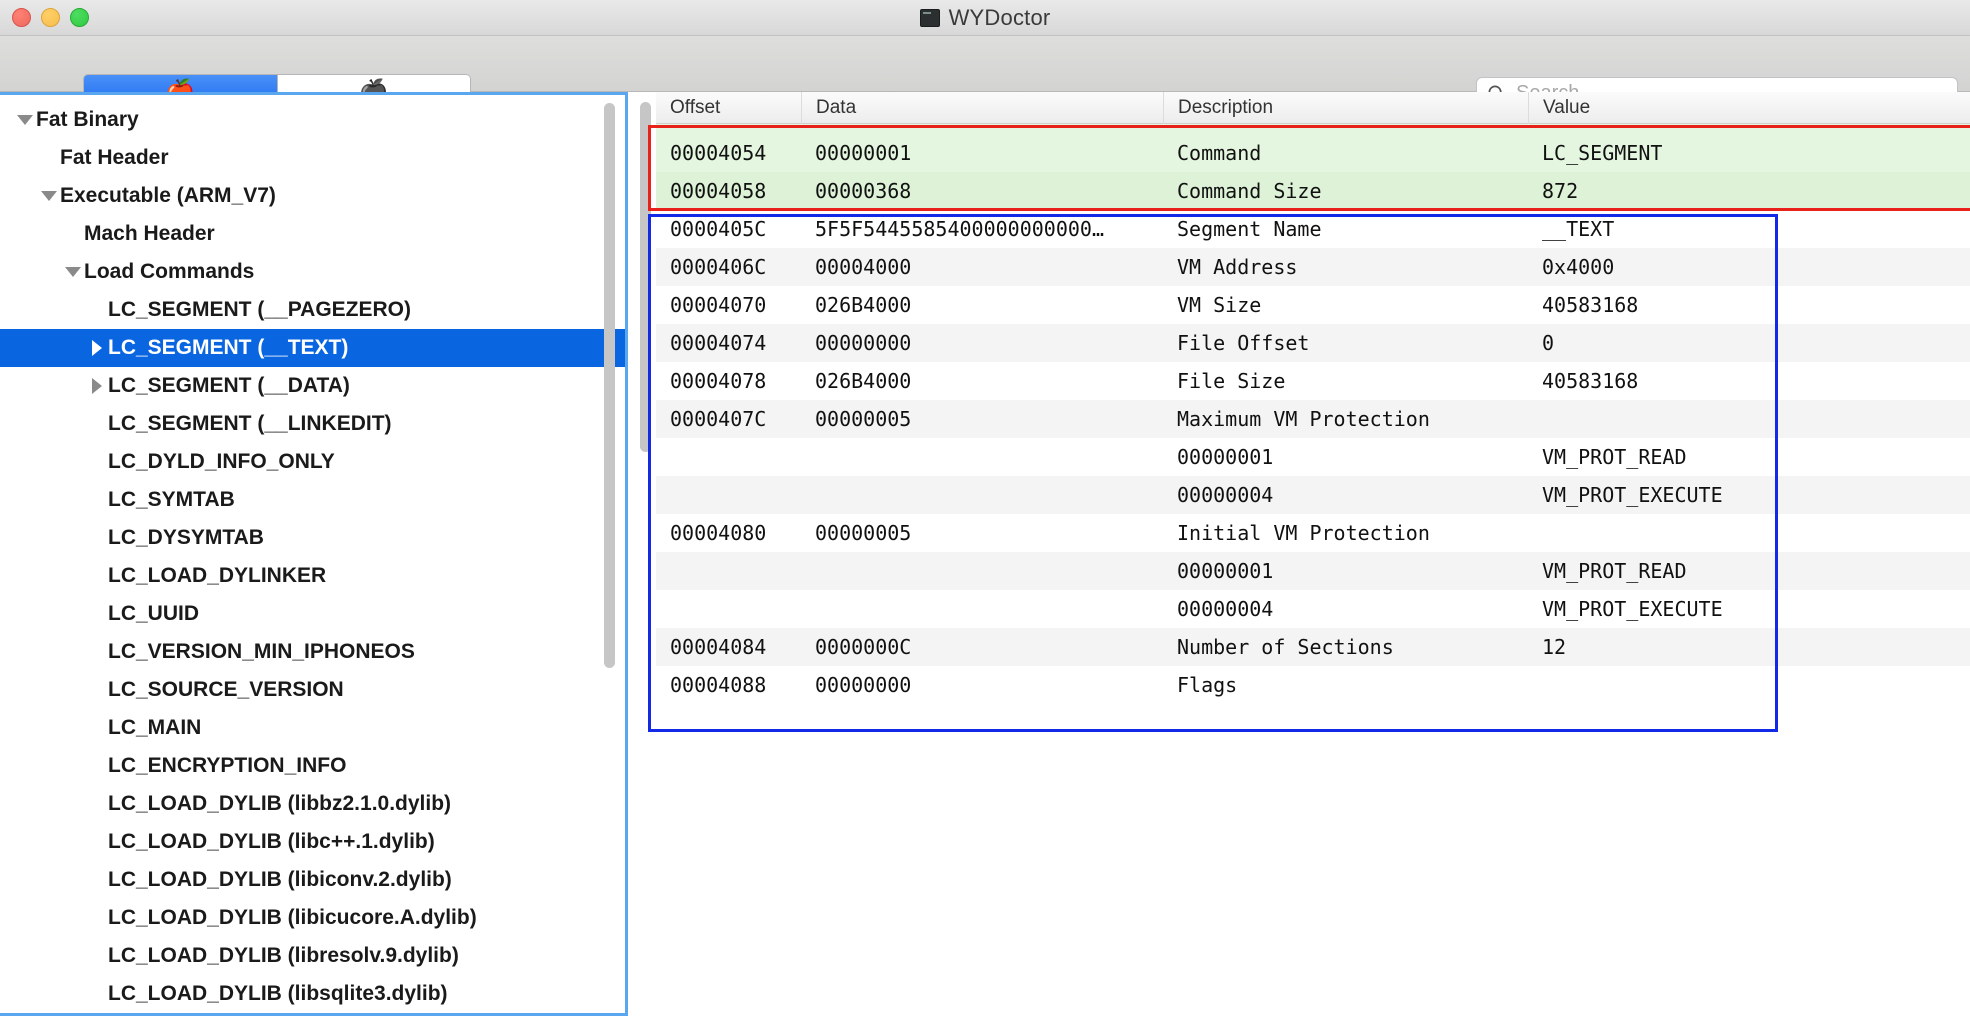 Image resolution: width=1970 pixels, height=1016 pixels. Describe the element at coordinates (292, 917) in the screenshot. I see `sidebar-item-label: LC_LOAD_DYLIB (libicucore.A.dylib)` at that location.